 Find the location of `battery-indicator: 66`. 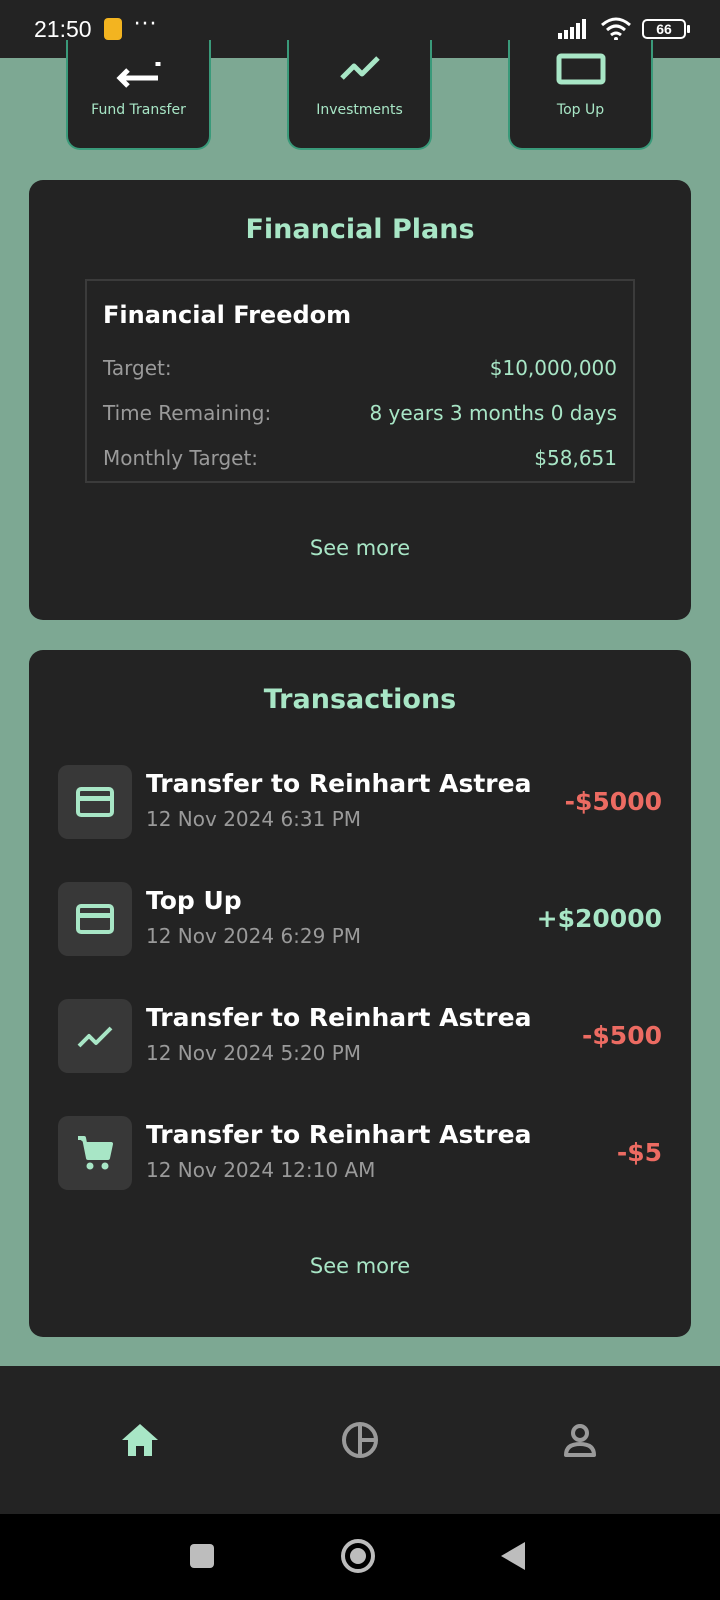

battery-indicator: 66 is located at coordinates (666, 29).